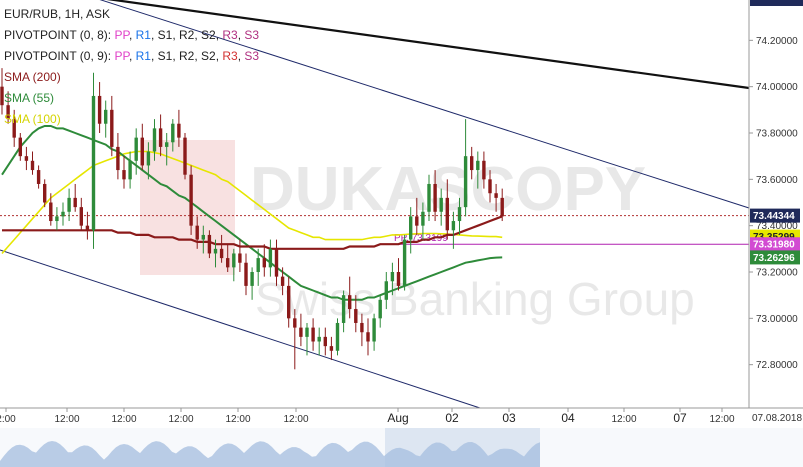 The image size is (803, 467). What do you see at coordinates (777, 41) in the screenshot?
I see `price-tick-label: 74.20000` at bounding box center [777, 41].